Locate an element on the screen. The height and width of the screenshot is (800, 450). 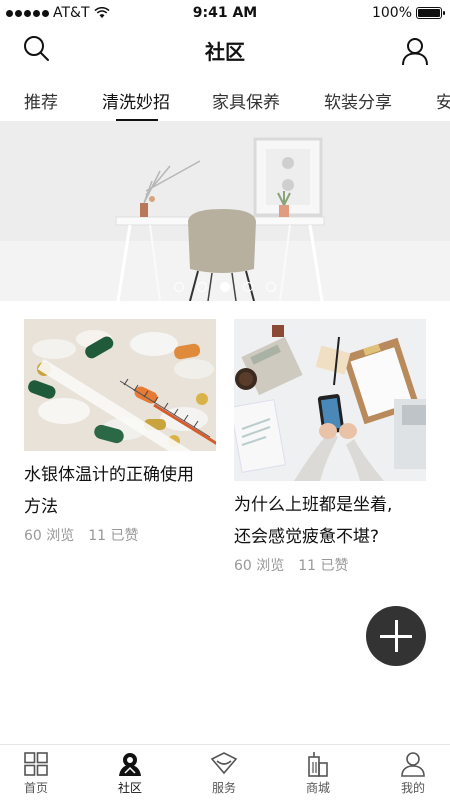
carousel-indicators is located at coordinates (225, 287).